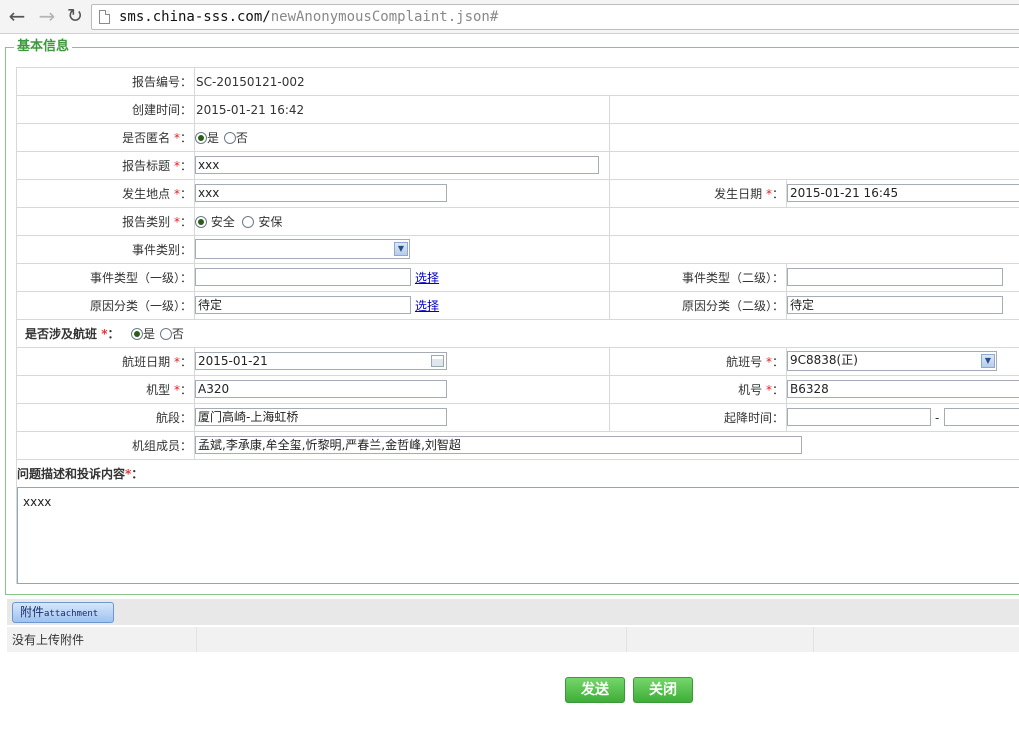  What do you see at coordinates (903, 193) in the screenshot?
I see `occur-date-input: 2015-01-21 16:45` at bounding box center [903, 193].